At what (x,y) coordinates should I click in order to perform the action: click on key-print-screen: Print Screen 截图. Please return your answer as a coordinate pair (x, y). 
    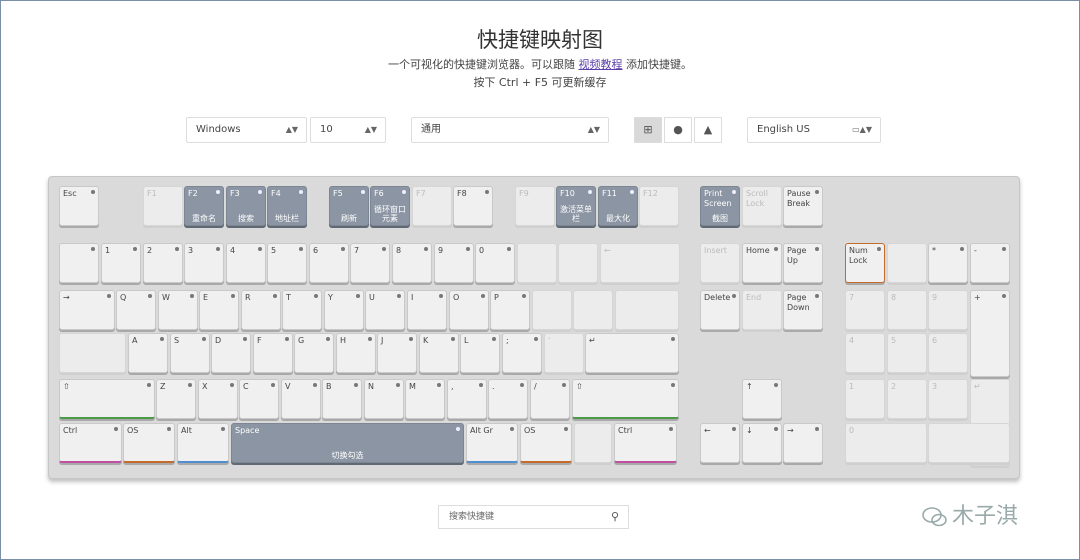
    Looking at the image, I should click on (720, 206).